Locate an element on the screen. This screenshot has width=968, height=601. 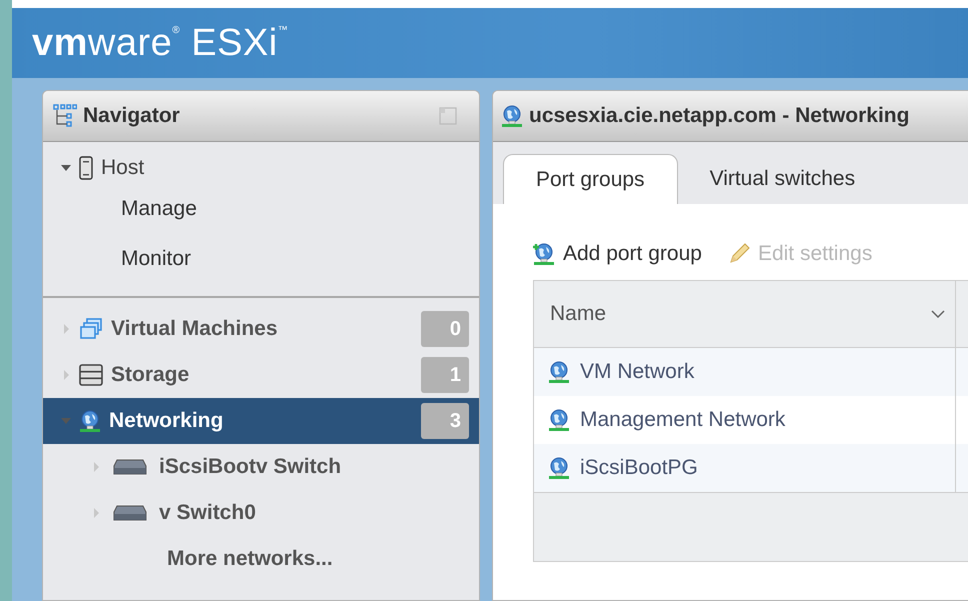
nav-item: Host is located at coordinates (261, 168).